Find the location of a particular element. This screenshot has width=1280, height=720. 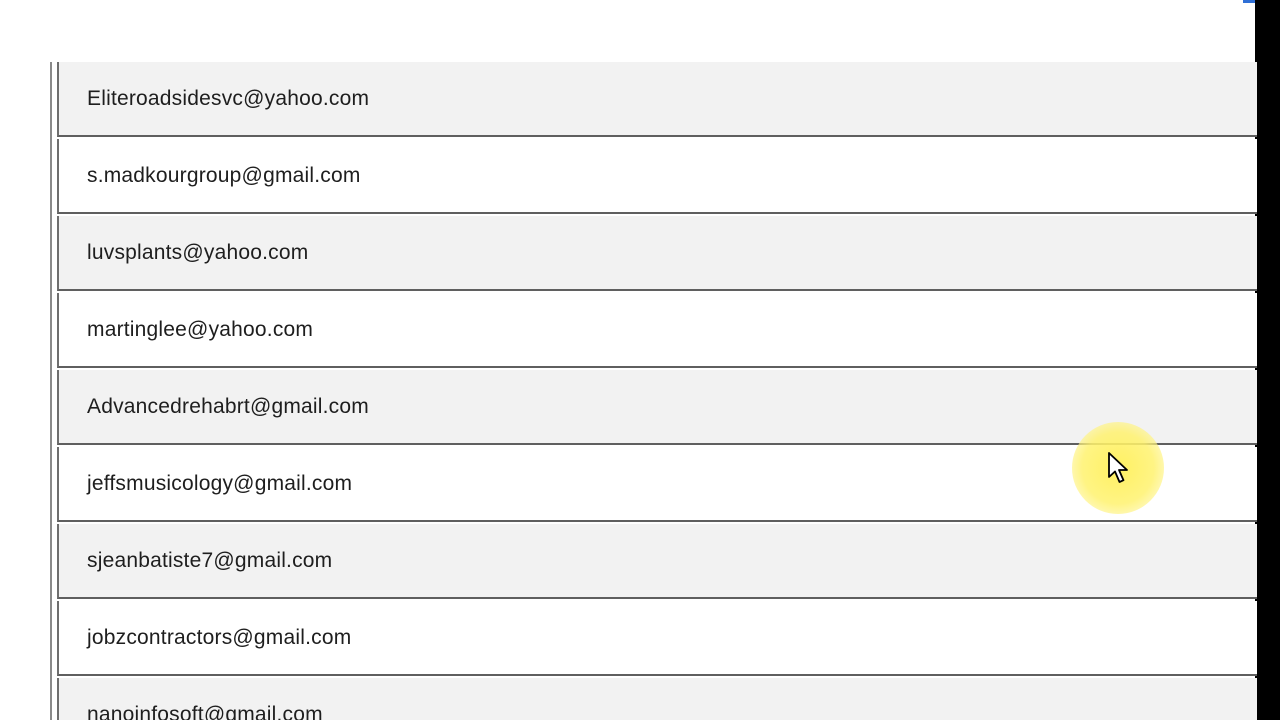

table-row: martinglee@yahoo.com is located at coordinates (657, 330).